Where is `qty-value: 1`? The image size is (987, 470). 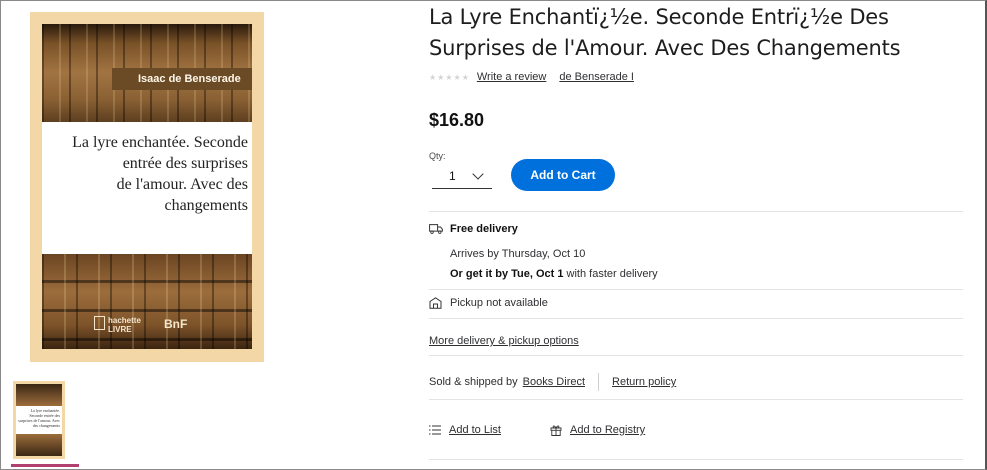
qty-value: 1 is located at coordinates (452, 175).